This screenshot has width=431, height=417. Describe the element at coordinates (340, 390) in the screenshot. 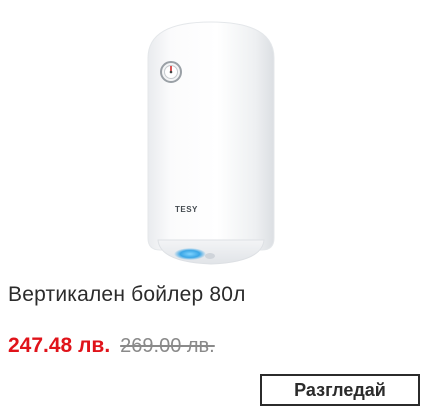

I see `view-product-button: Разгледай` at that location.